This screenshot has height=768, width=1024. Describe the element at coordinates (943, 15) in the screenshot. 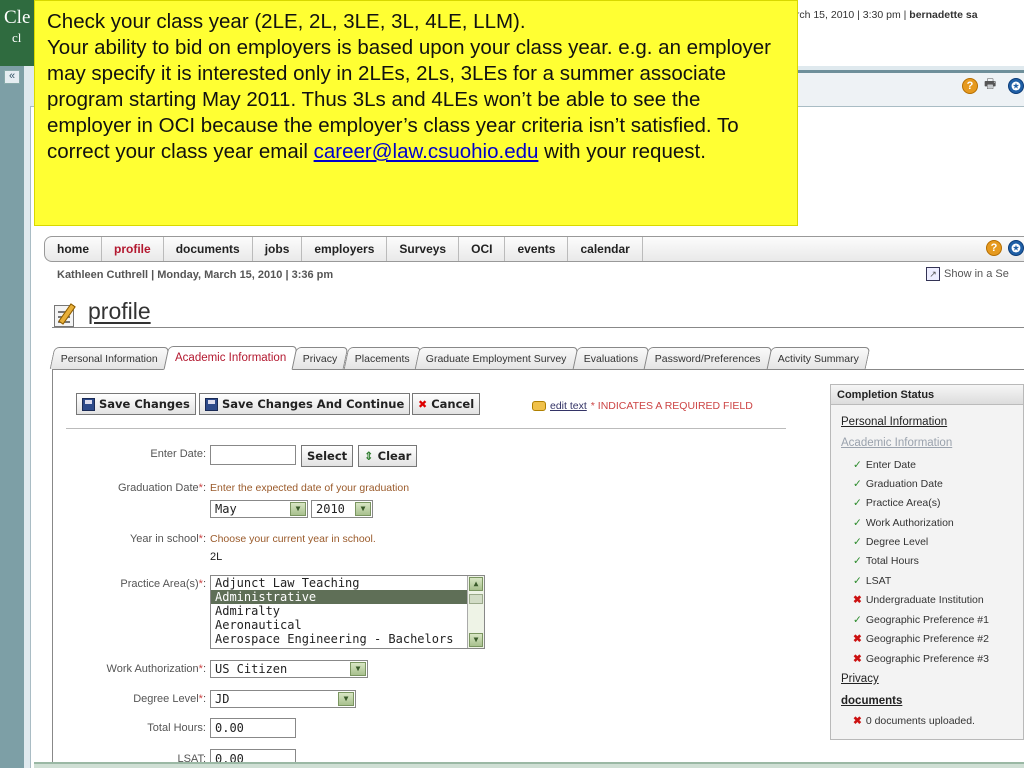

I see `top-username: bernadette sa` at that location.